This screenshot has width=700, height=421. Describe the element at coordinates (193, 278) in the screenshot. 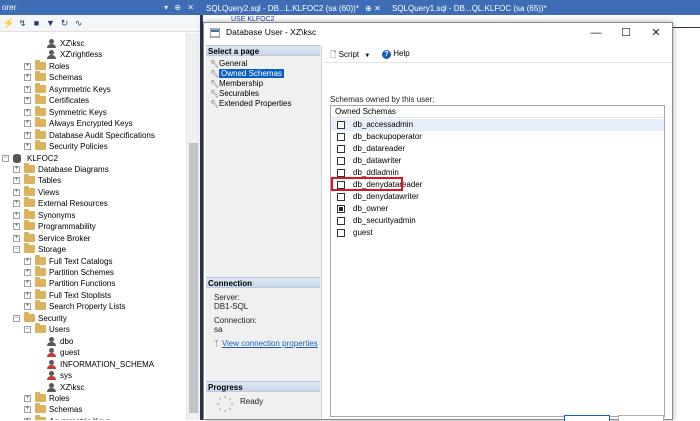

I see `explorer-scrollbar-thumb` at that location.